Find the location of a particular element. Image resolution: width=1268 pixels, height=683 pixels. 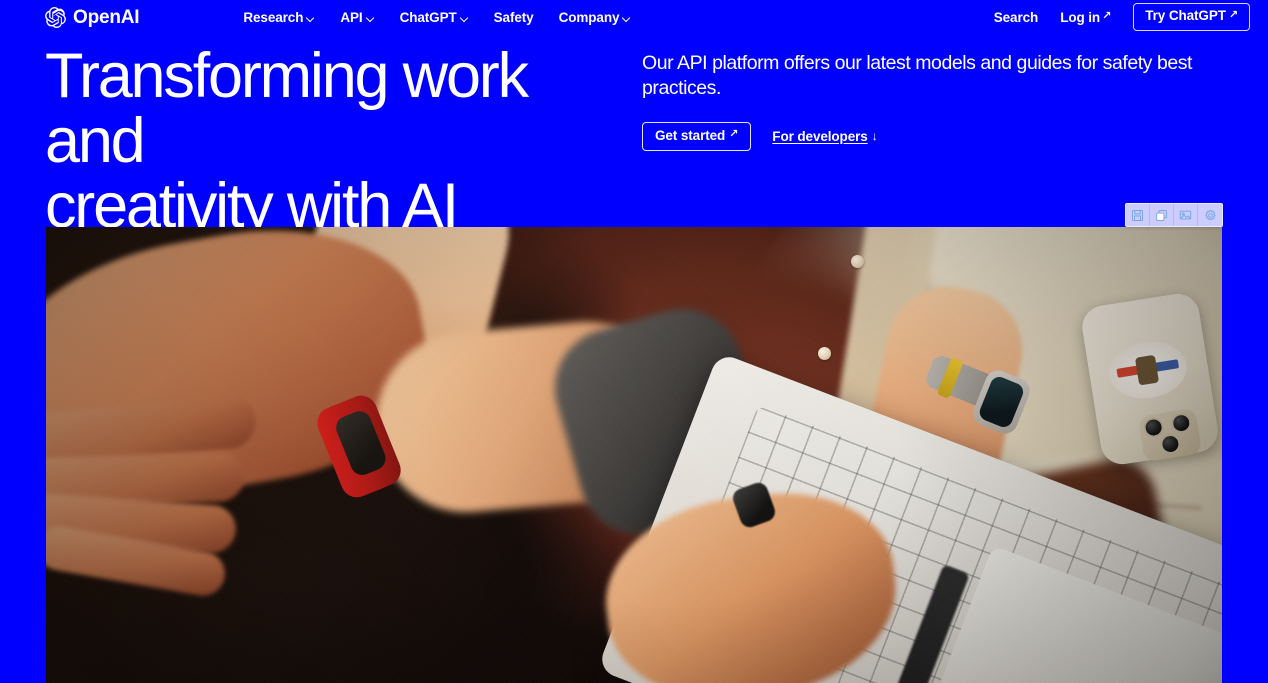

brand-name: OpenAI is located at coordinates (106, 17).